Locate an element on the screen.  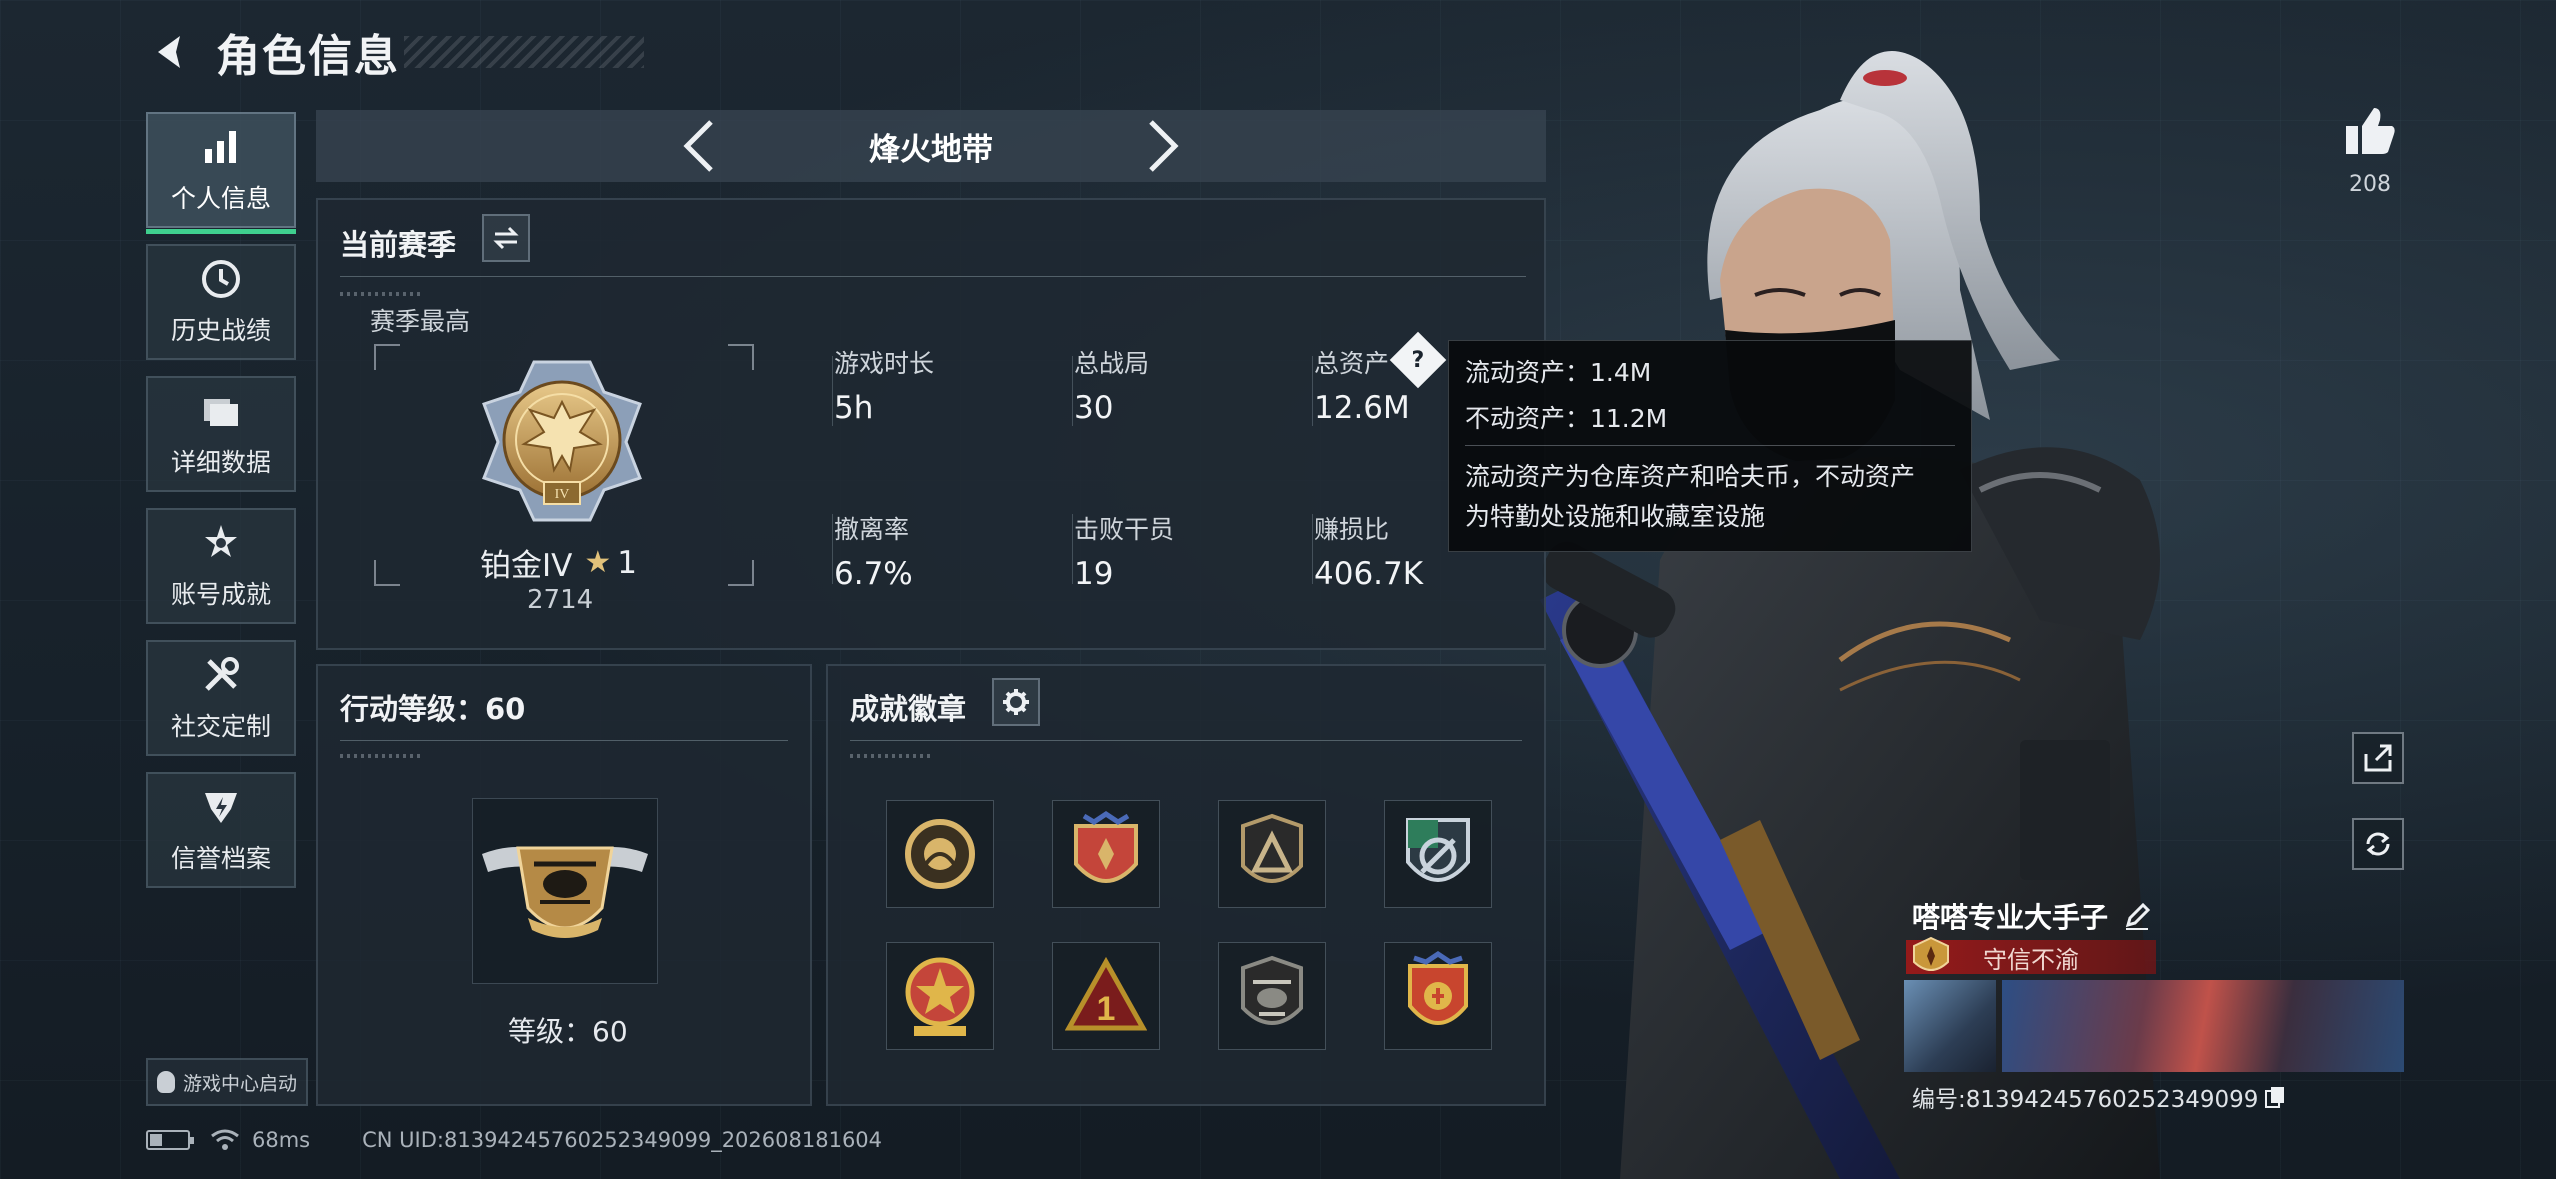
ping: 68ms is located at coordinates (281, 1140).